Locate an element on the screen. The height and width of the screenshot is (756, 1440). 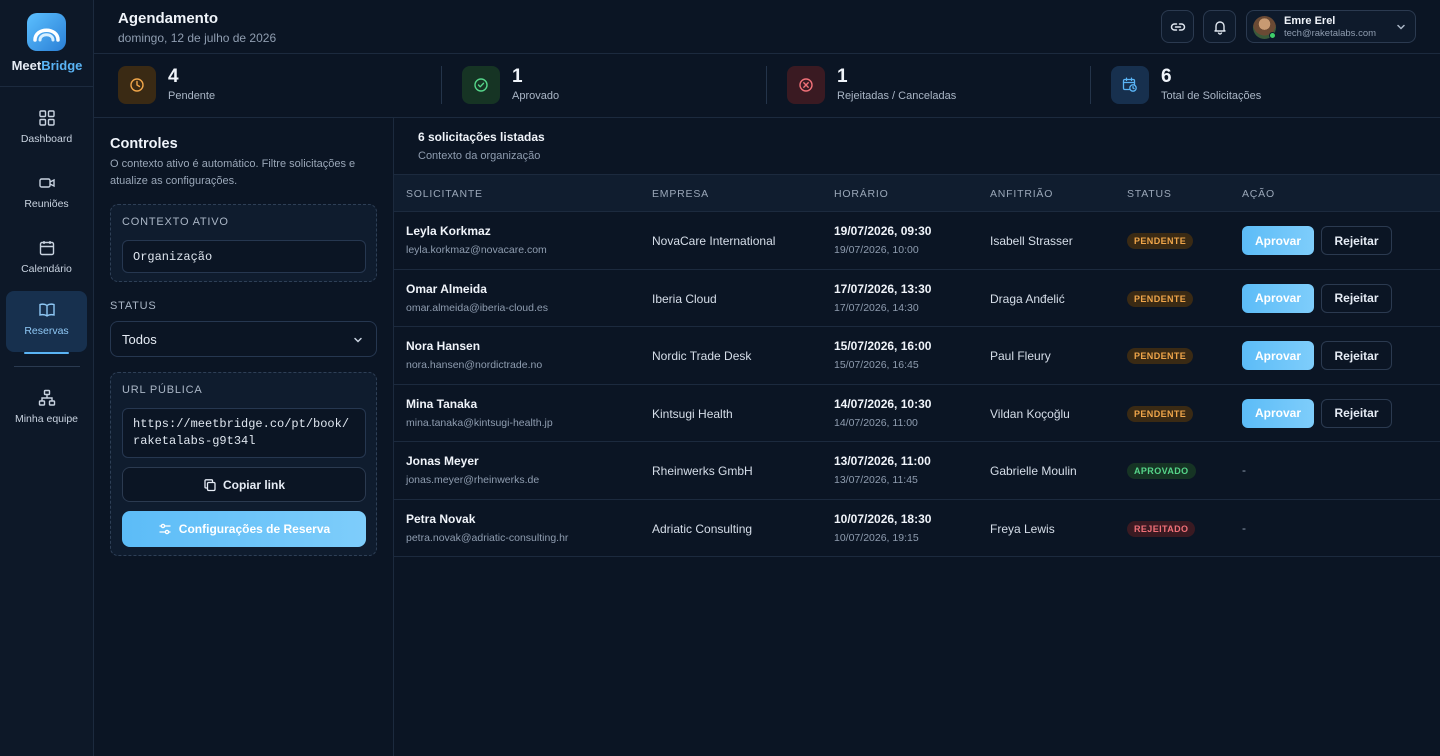
link-button is located at coordinates (1177, 26).